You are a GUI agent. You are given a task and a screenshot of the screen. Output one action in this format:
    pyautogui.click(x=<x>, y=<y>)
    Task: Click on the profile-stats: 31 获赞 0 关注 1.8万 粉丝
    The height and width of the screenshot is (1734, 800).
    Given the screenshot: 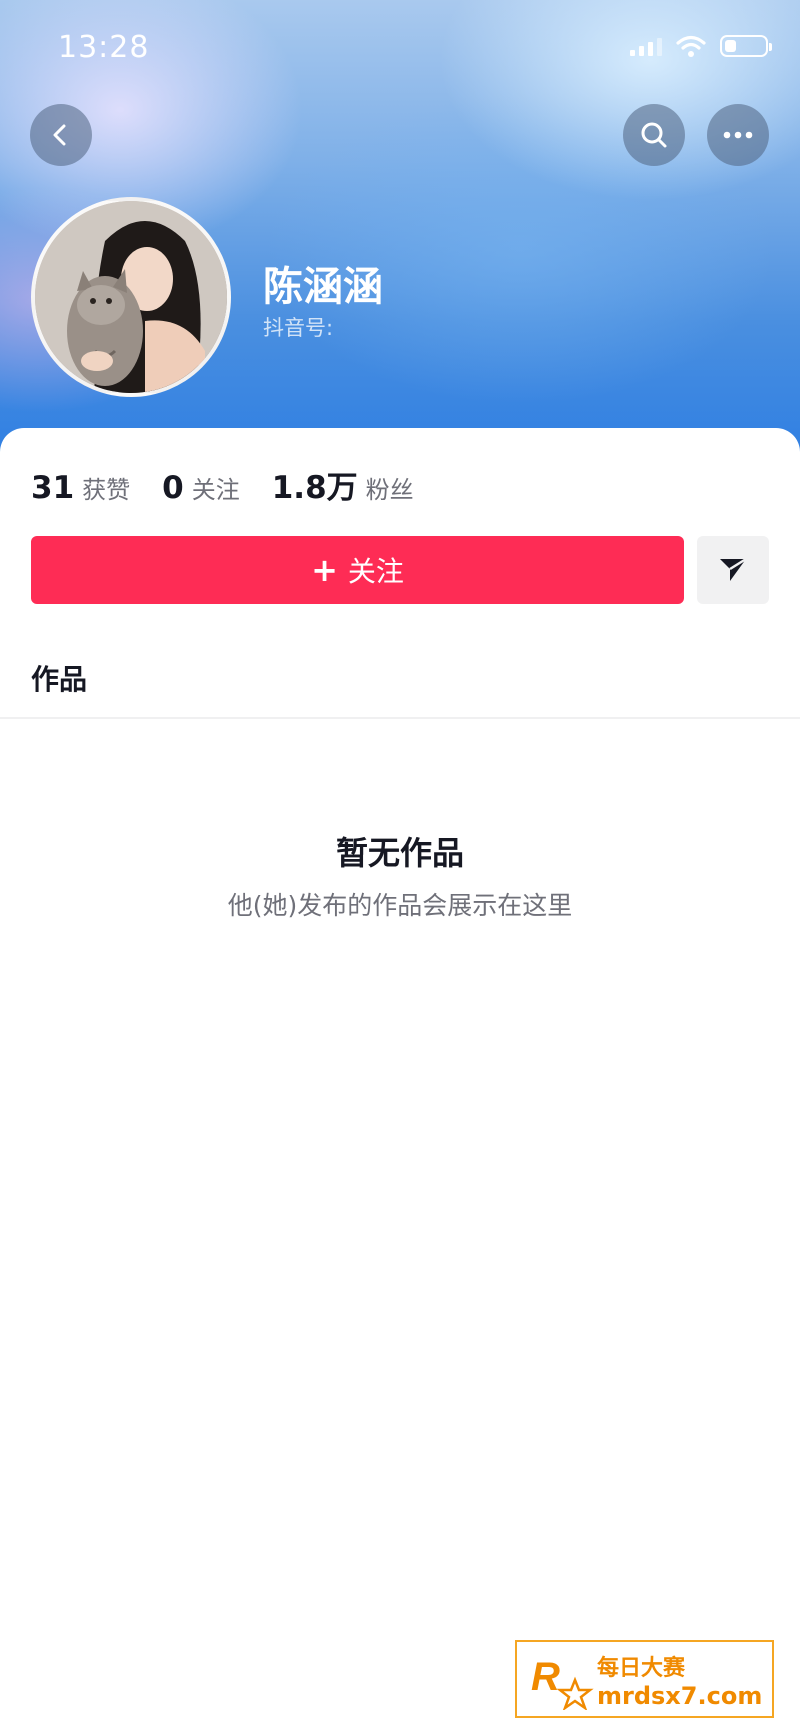 What is the action you would take?
    pyautogui.click(x=238, y=484)
    